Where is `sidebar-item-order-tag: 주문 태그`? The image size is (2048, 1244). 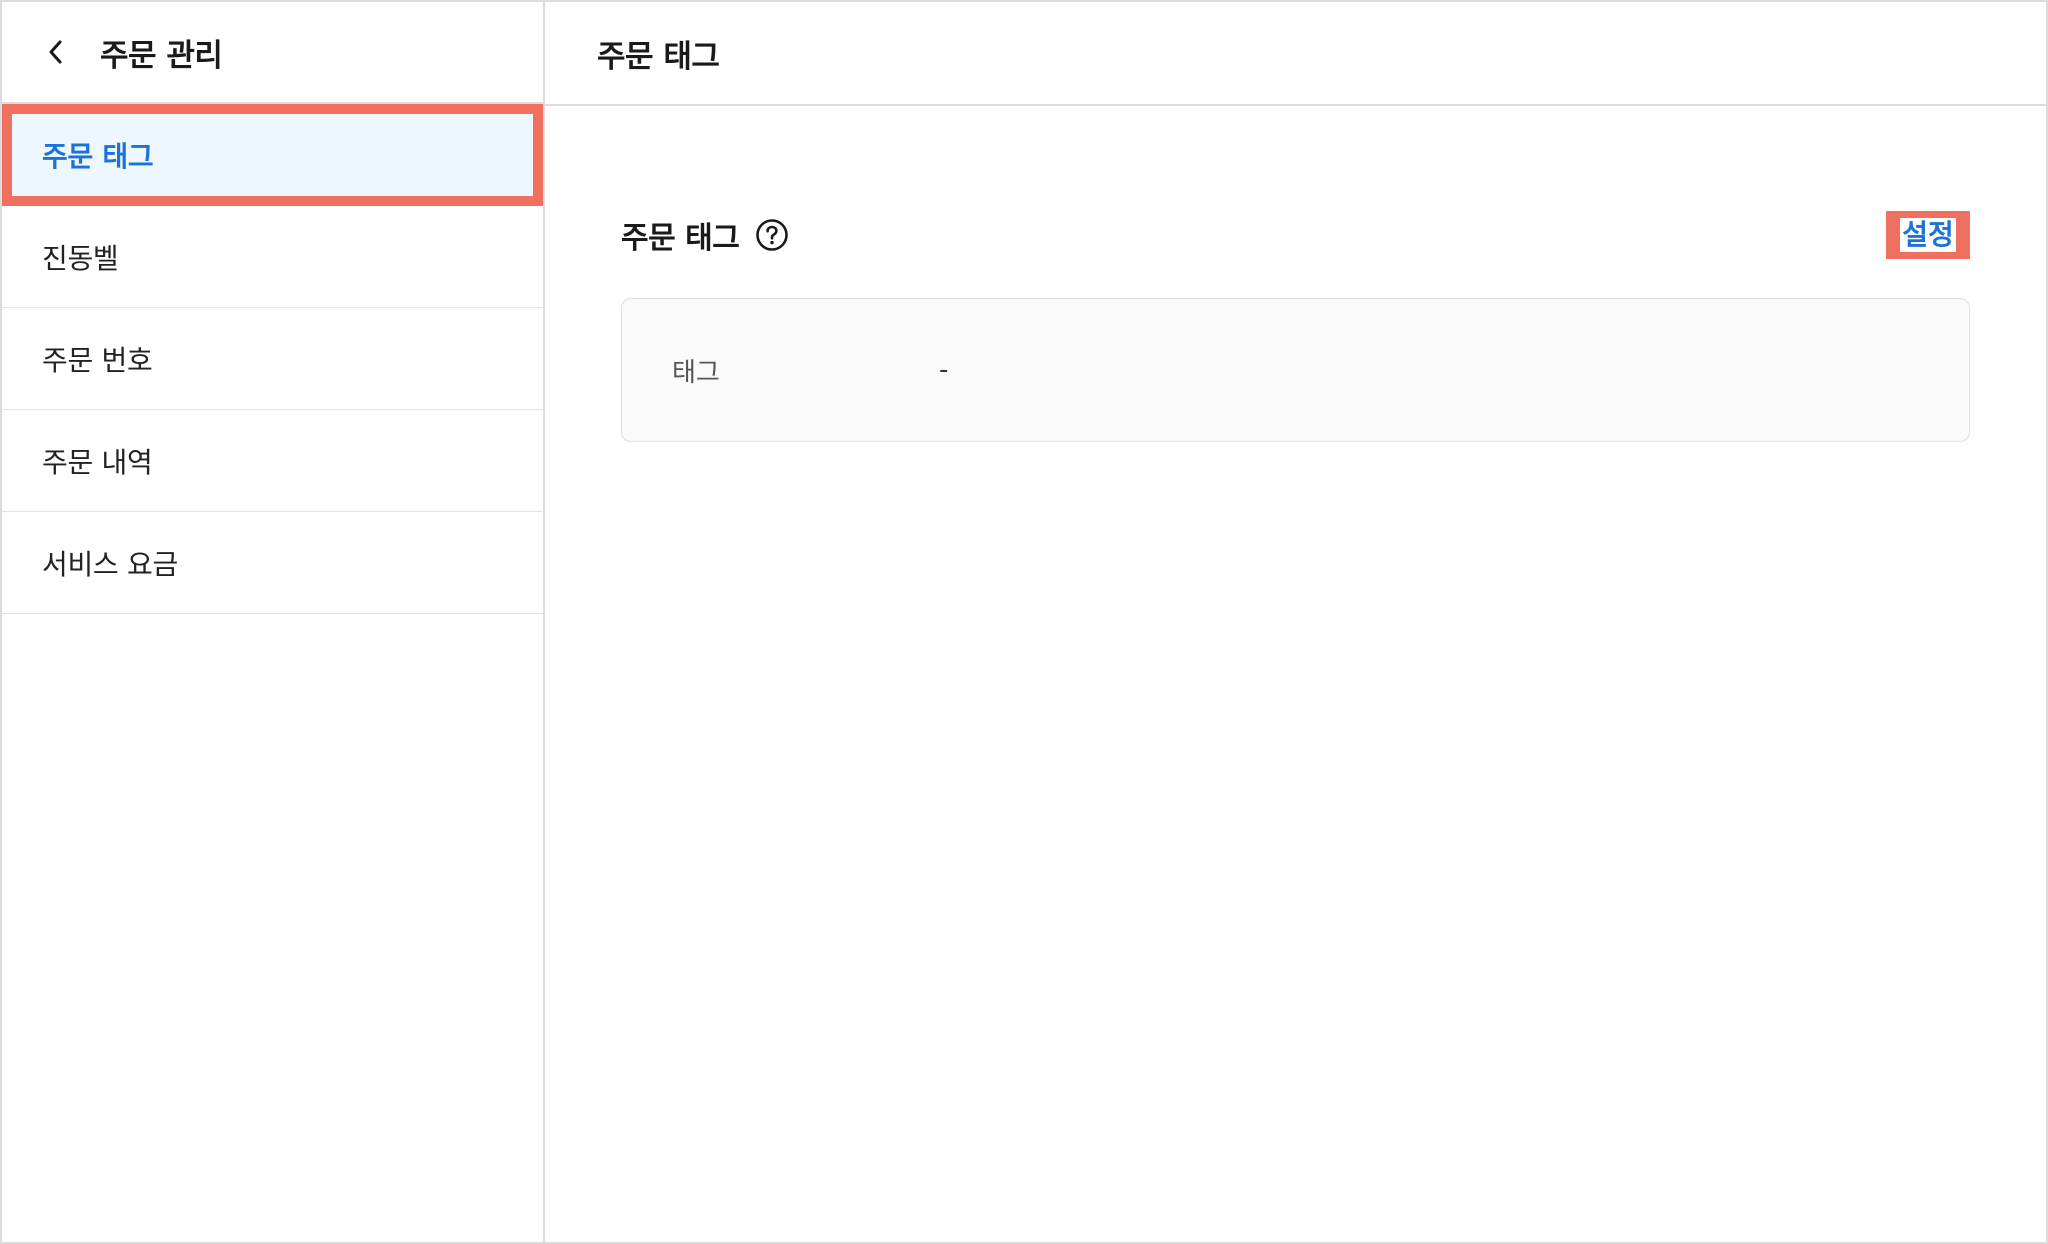 sidebar-item-order-tag: 주문 태그 is located at coordinates (272, 155).